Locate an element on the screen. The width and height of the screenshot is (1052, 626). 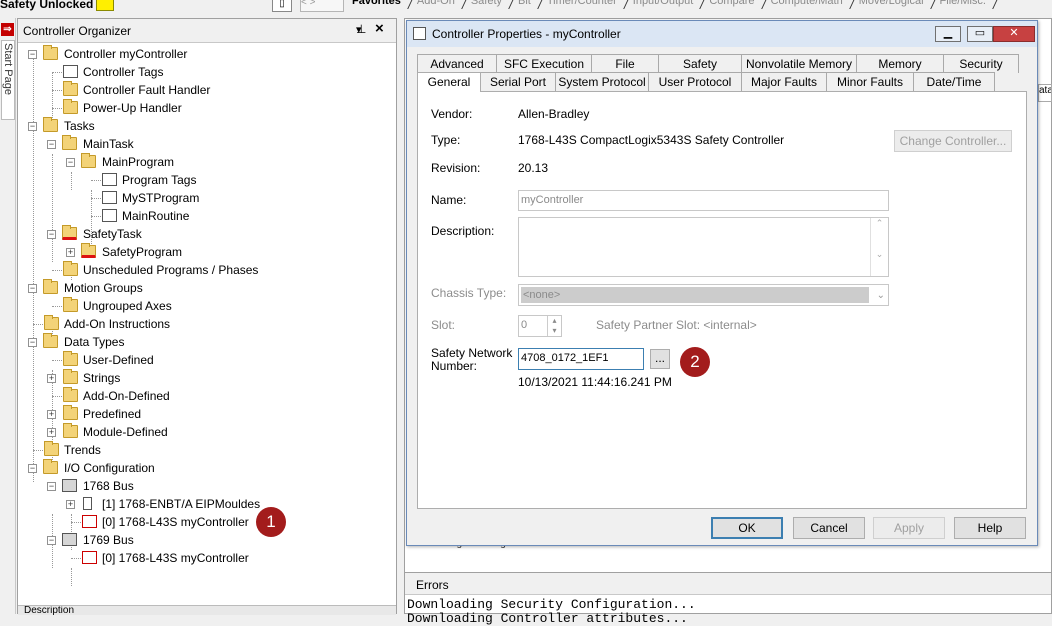
tab-file-misc: File/Misc. is located at coordinates (965, 5).